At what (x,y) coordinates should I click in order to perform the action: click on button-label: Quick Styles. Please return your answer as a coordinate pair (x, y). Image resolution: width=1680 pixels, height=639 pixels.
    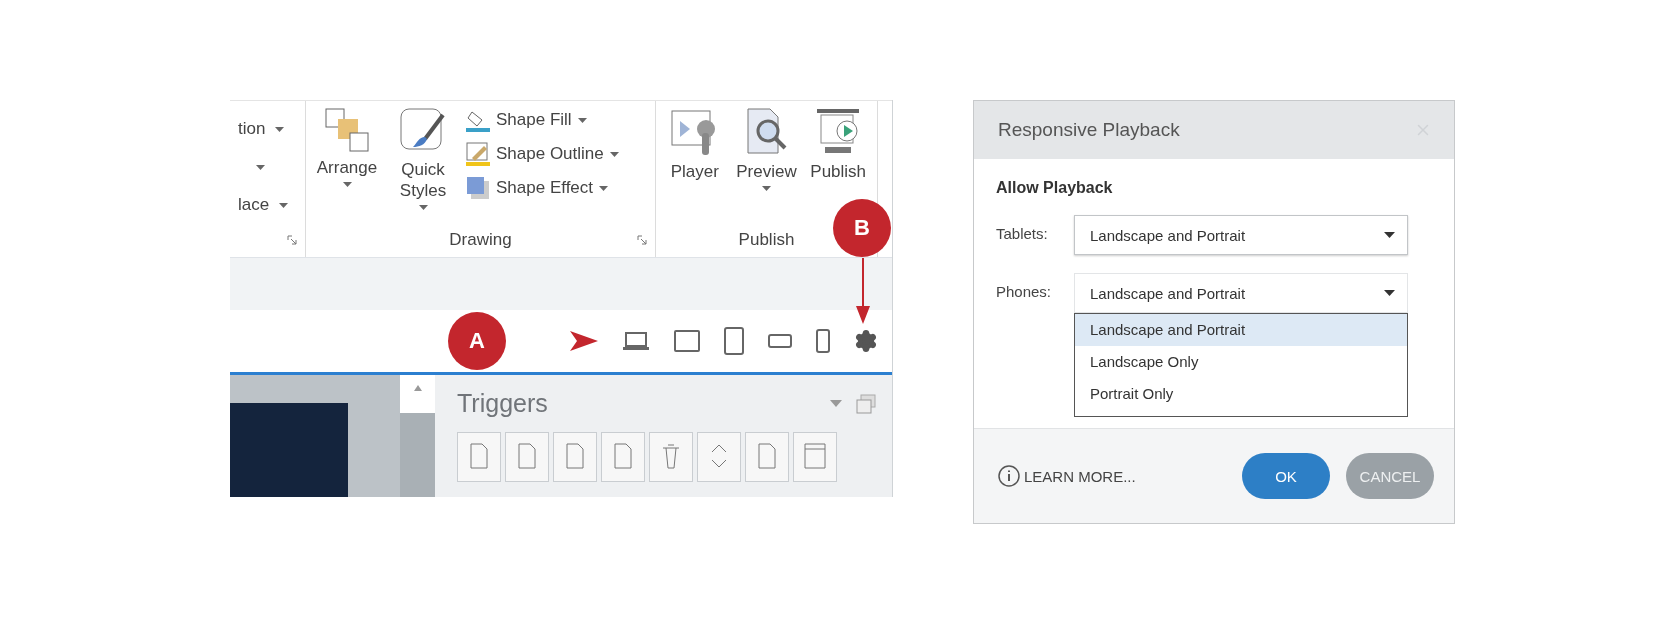
    Looking at the image, I should click on (423, 180).